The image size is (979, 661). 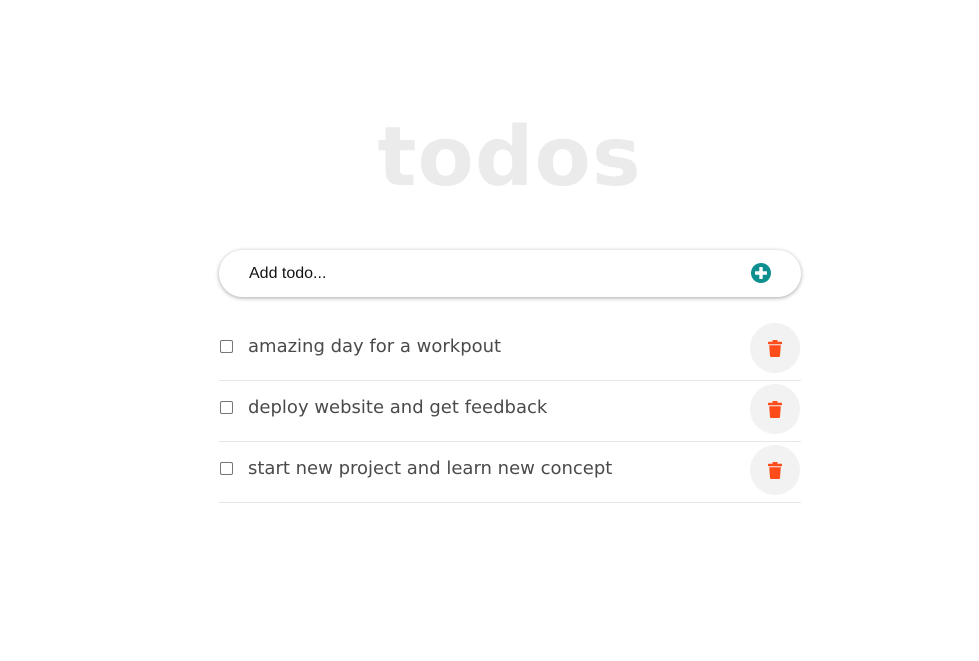 I want to click on todo-text: start new project and learn new concept, so click(x=430, y=468).